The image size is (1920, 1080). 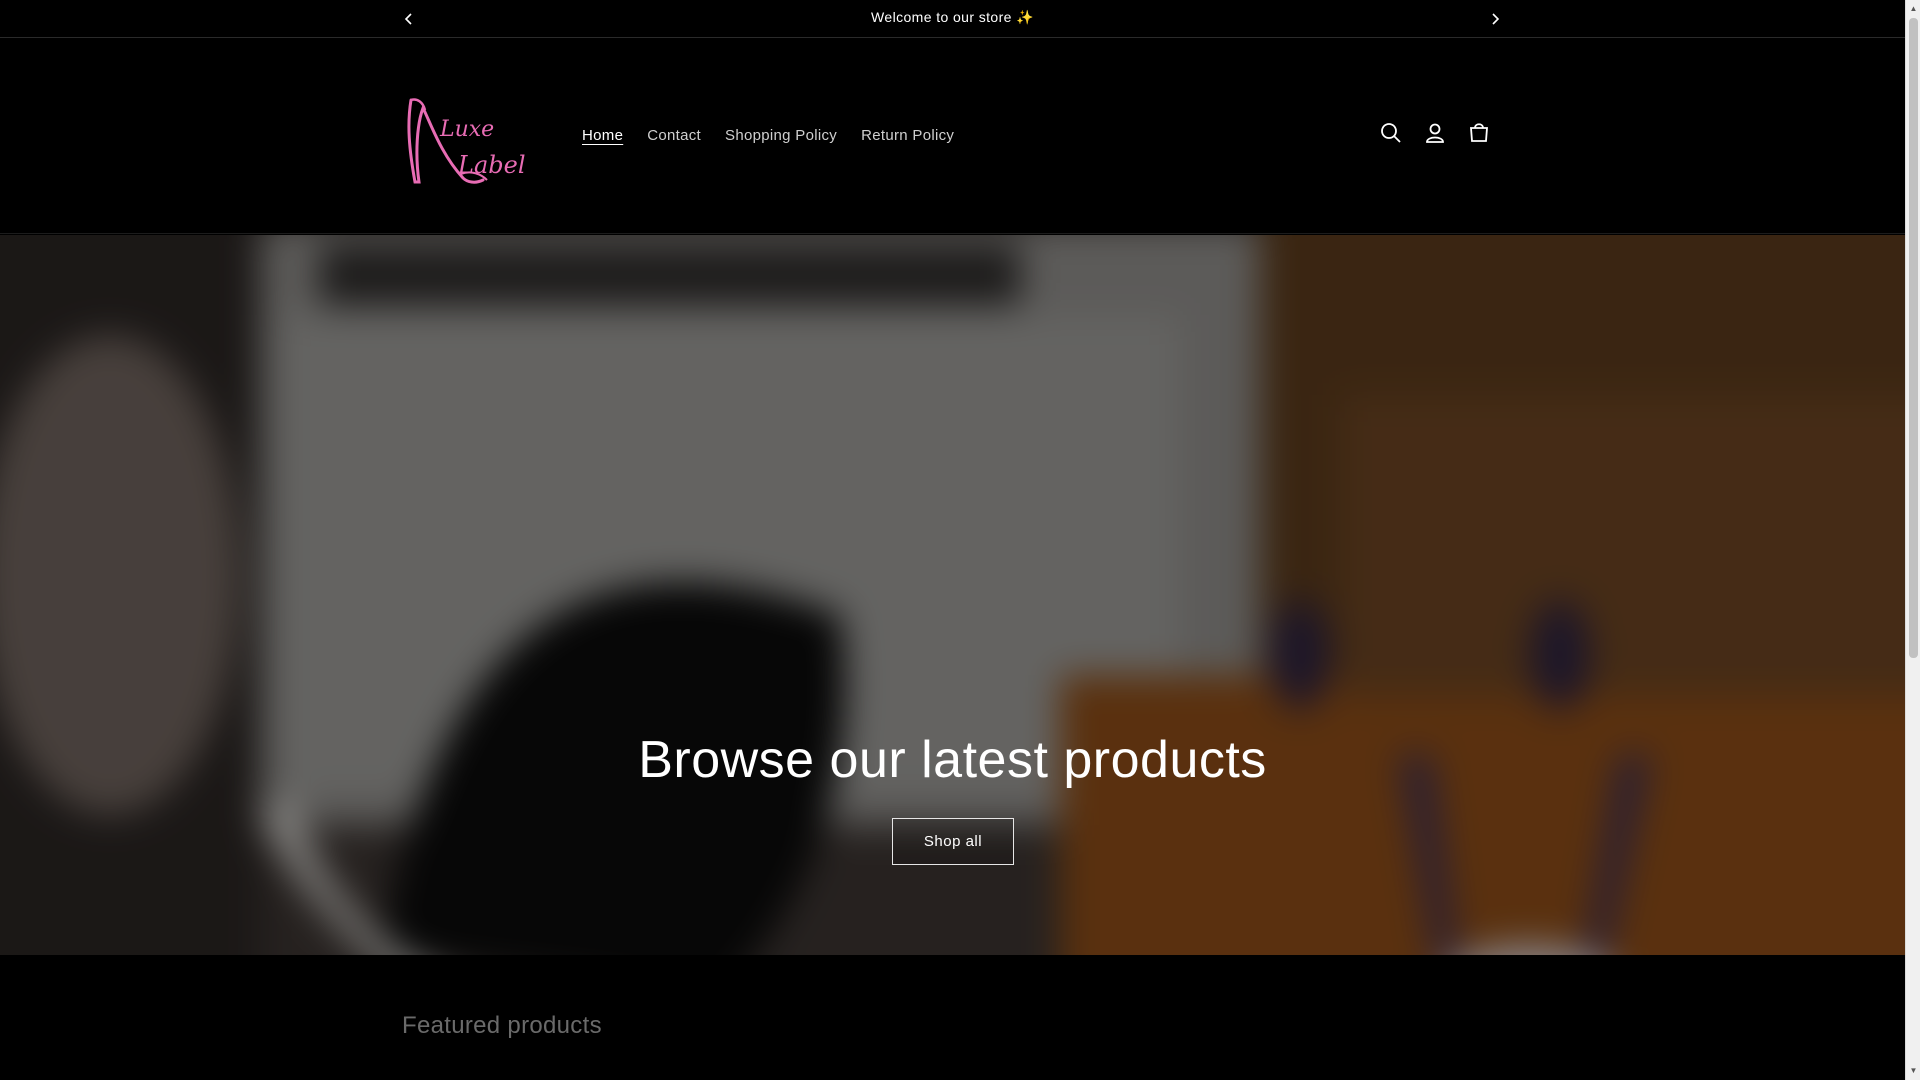 I want to click on scroll-down-icon: ▼, so click(x=1913, y=1070).